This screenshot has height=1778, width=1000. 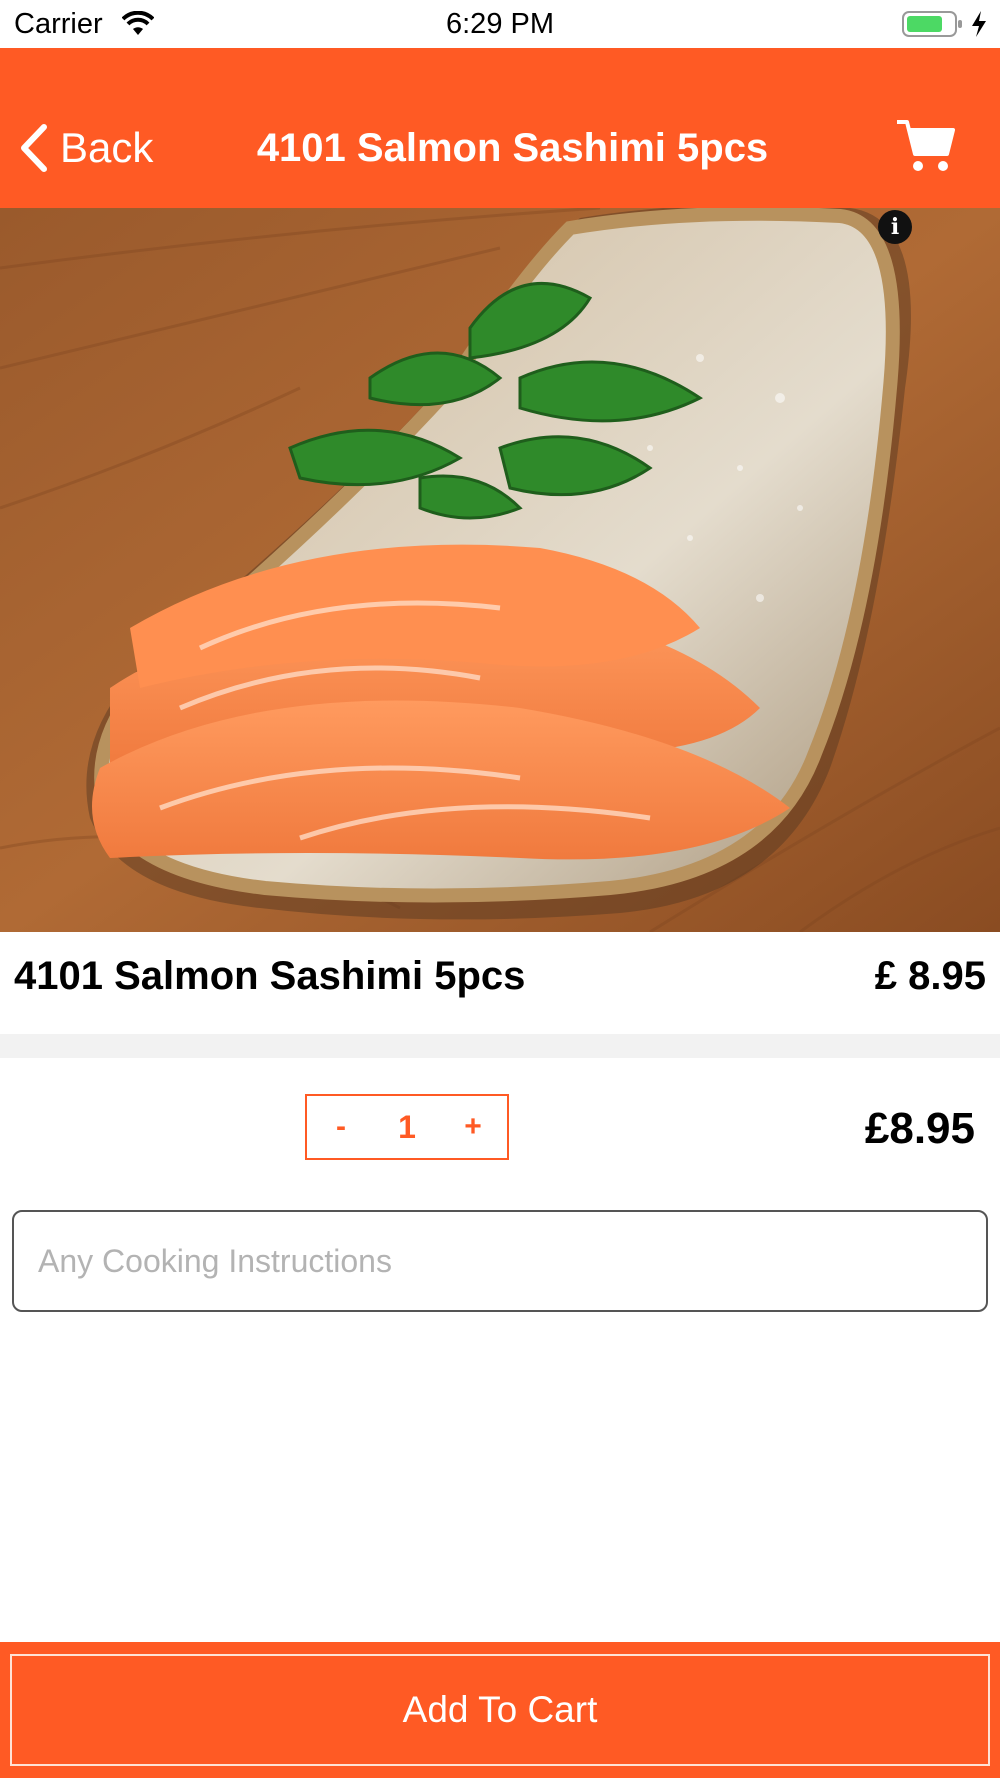 What do you see at coordinates (341, 1127) in the screenshot?
I see `decrease-quantity-button: -` at bounding box center [341, 1127].